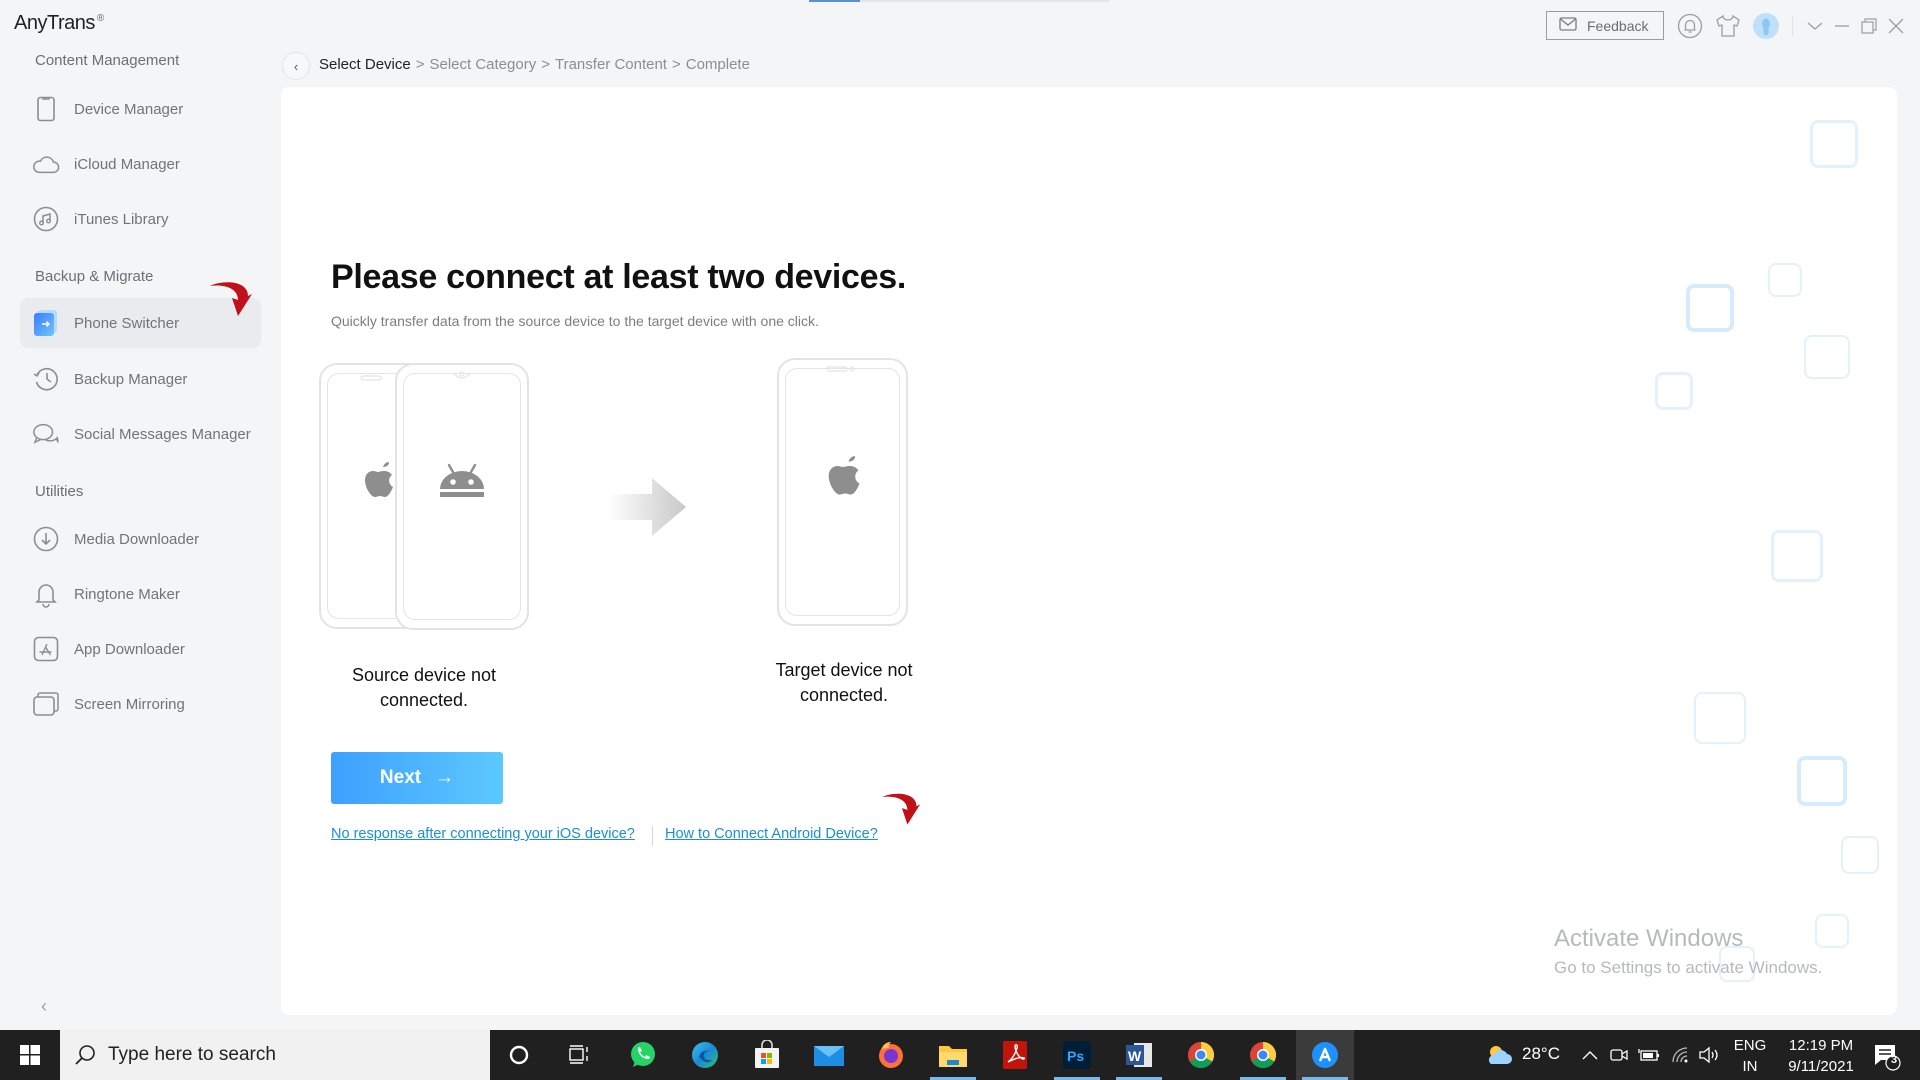 The image size is (1920, 1080). I want to click on notification-bell-icon, so click(1690, 26).